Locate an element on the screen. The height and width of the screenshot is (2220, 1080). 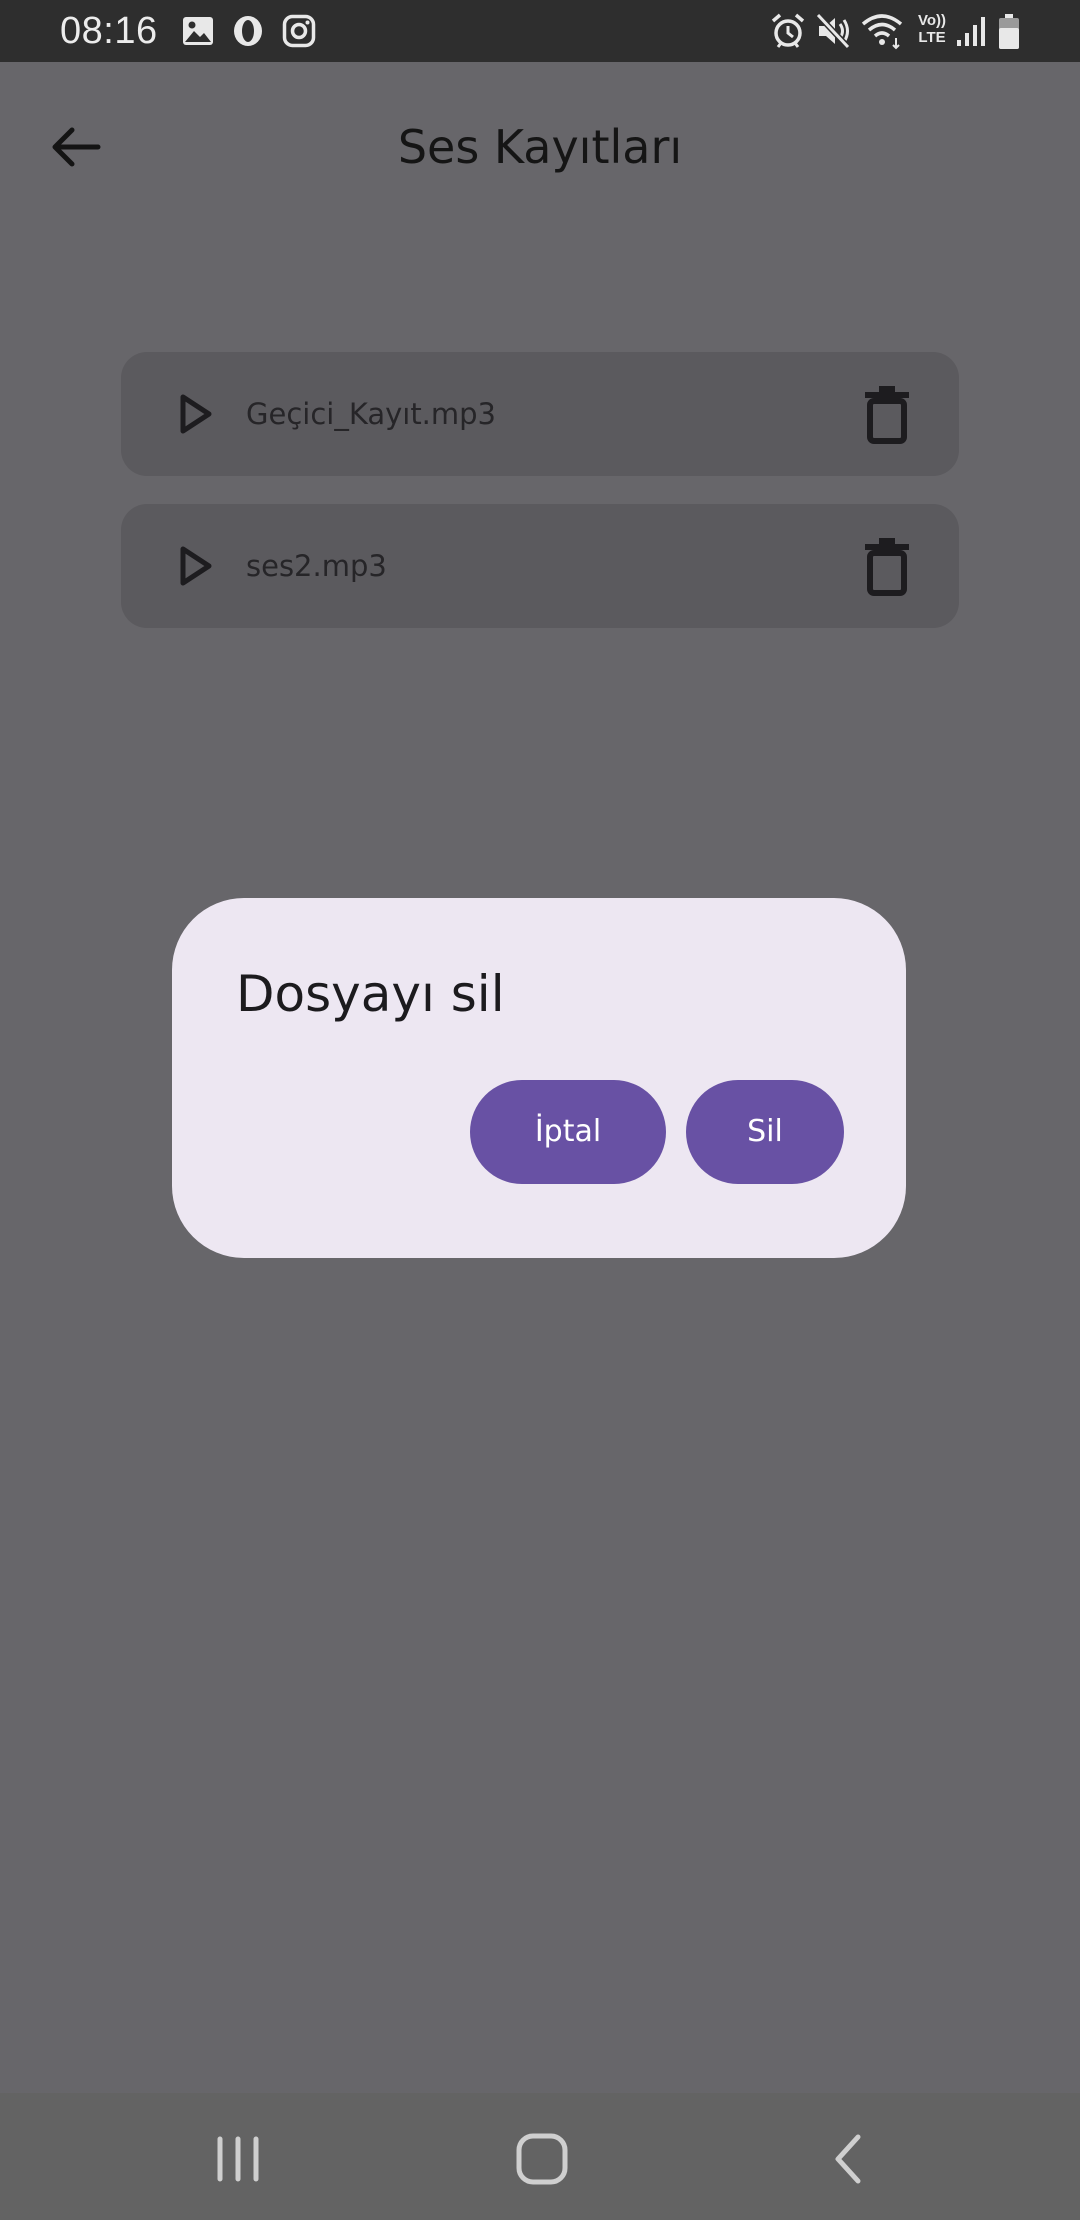
navigation-bar is located at coordinates (540, 2156).